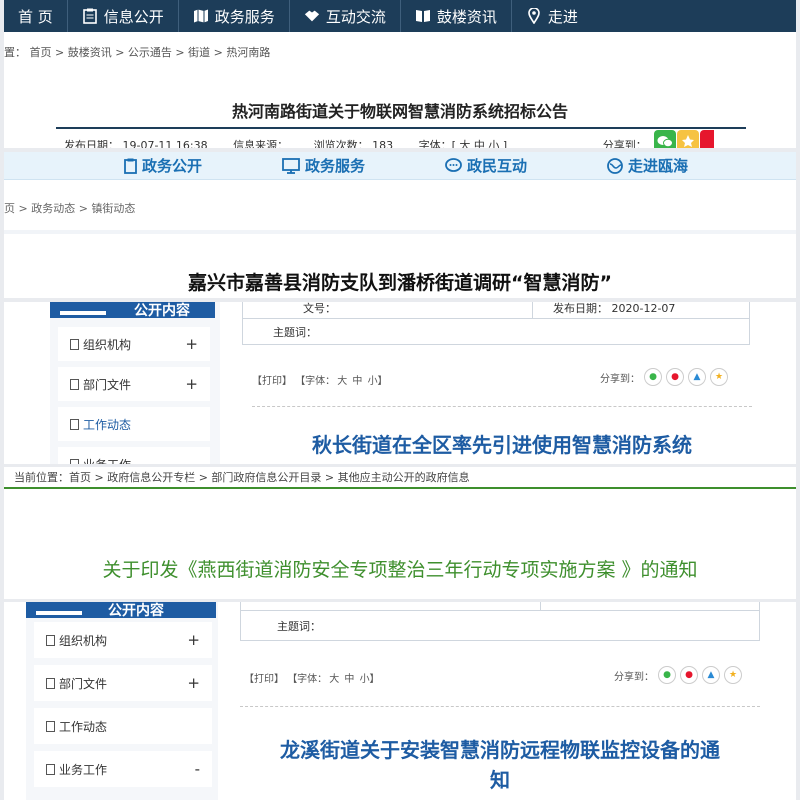 The width and height of the screenshot is (800, 800). I want to click on nav-item-interaction: 政民互动, so click(486, 166).